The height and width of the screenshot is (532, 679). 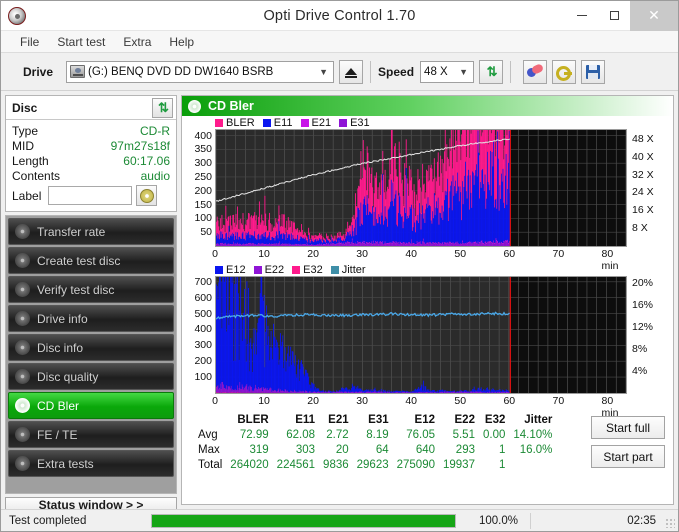 What do you see at coordinates (463, 434) in the screenshot?
I see `table-cell: 5.51` at bounding box center [463, 434].